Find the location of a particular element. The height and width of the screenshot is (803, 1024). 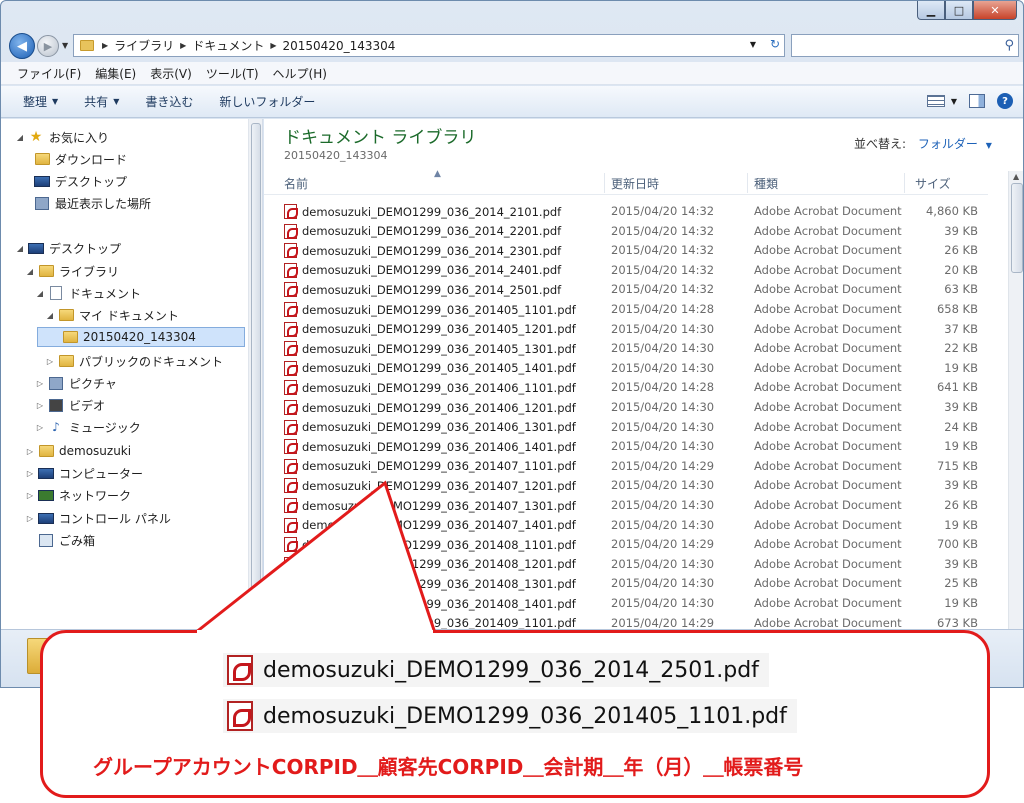

file-name-cell: demosuzuki_DEMO1299_036_201408_1401.pdf is located at coordinates (430, 603).